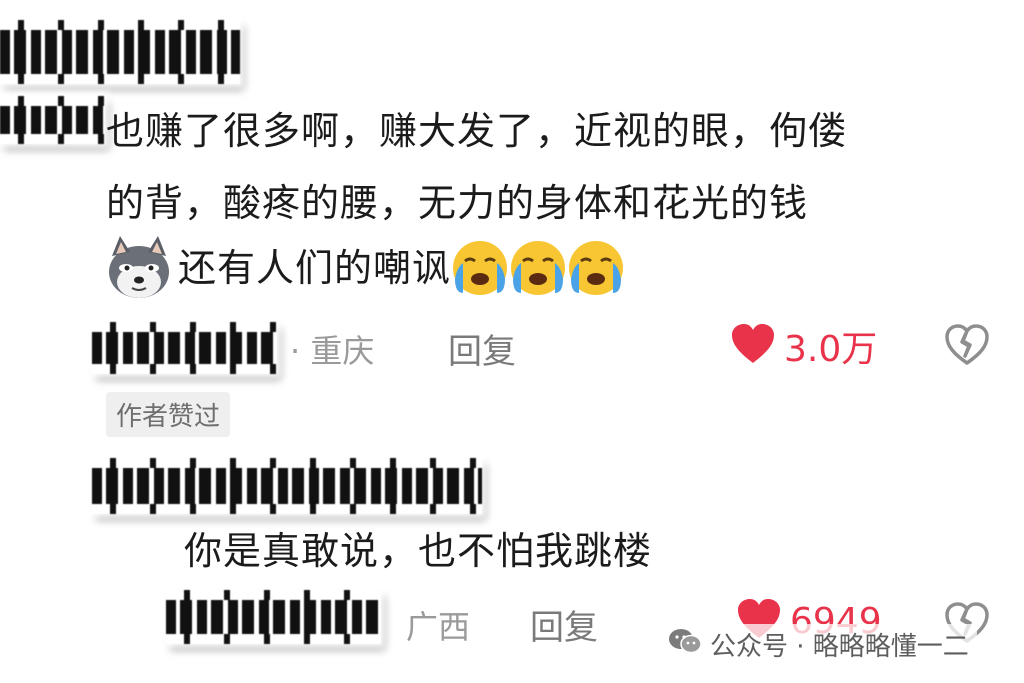  I want to click on comment-1-line-2: 的背，酸疼的腰，无力的身体和花光的钱, so click(457, 203).